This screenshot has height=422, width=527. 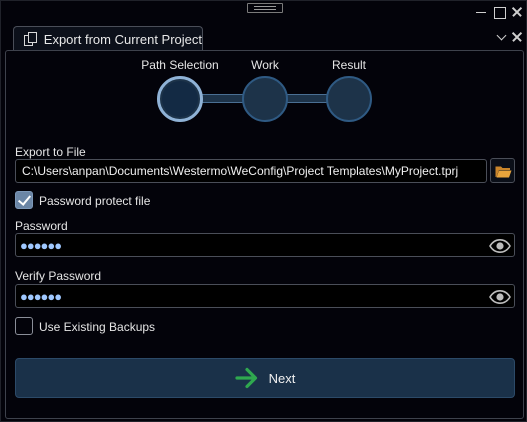 I want to click on password-label: Password, so click(x=41, y=226).